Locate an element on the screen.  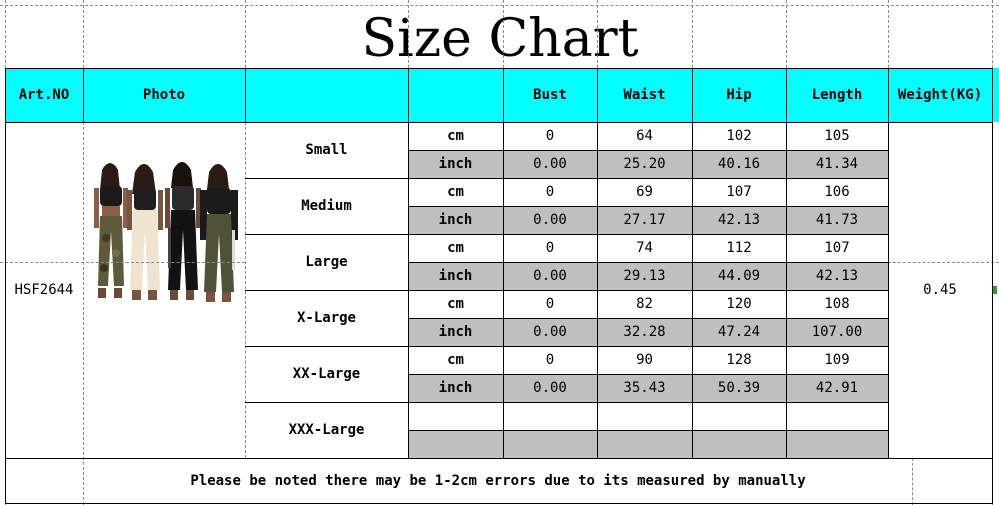
hip-inch: 50.39 is located at coordinates (739, 388).